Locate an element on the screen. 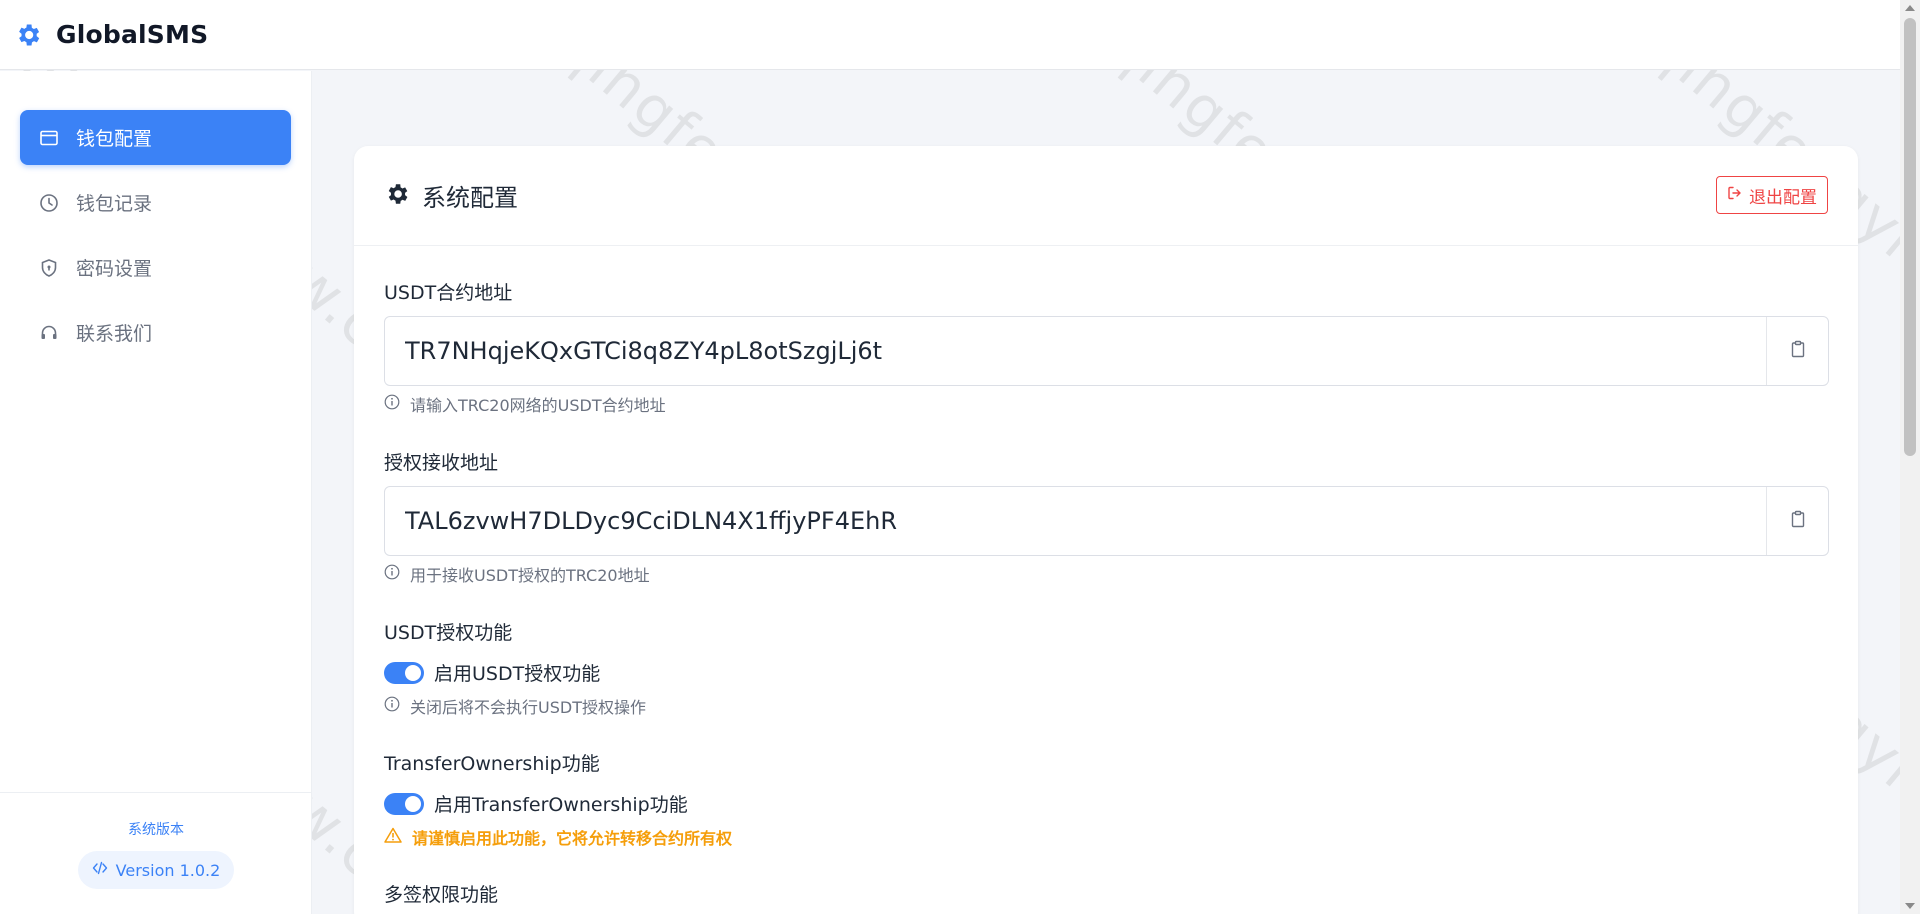 Image resolution: width=1920 pixels, height=914 pixels. scroll-up-arrow-icon is located at coordinates (1910, 8).